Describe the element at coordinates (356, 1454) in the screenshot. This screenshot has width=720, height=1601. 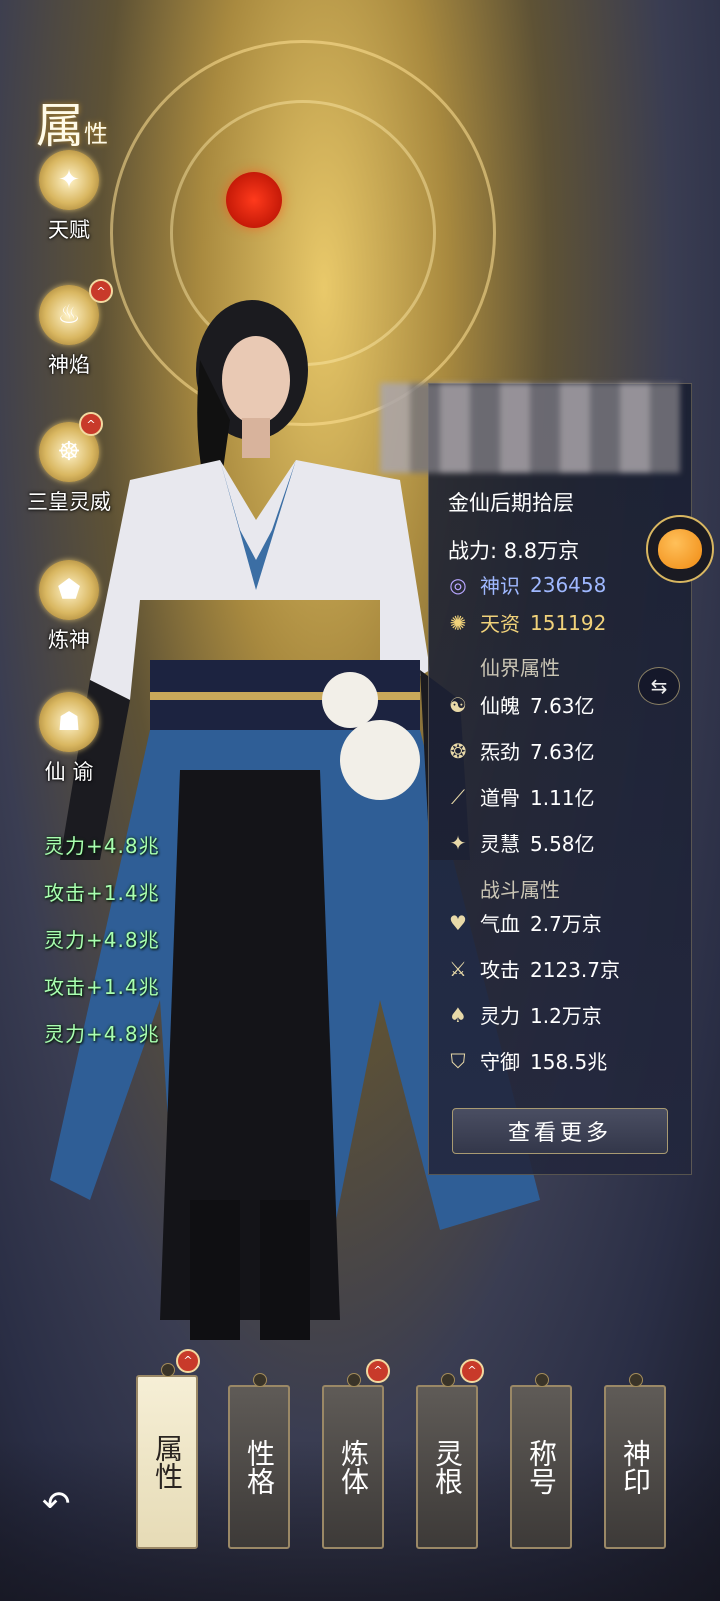
I see `tab-body-refining: ^ 炼体` at that location.